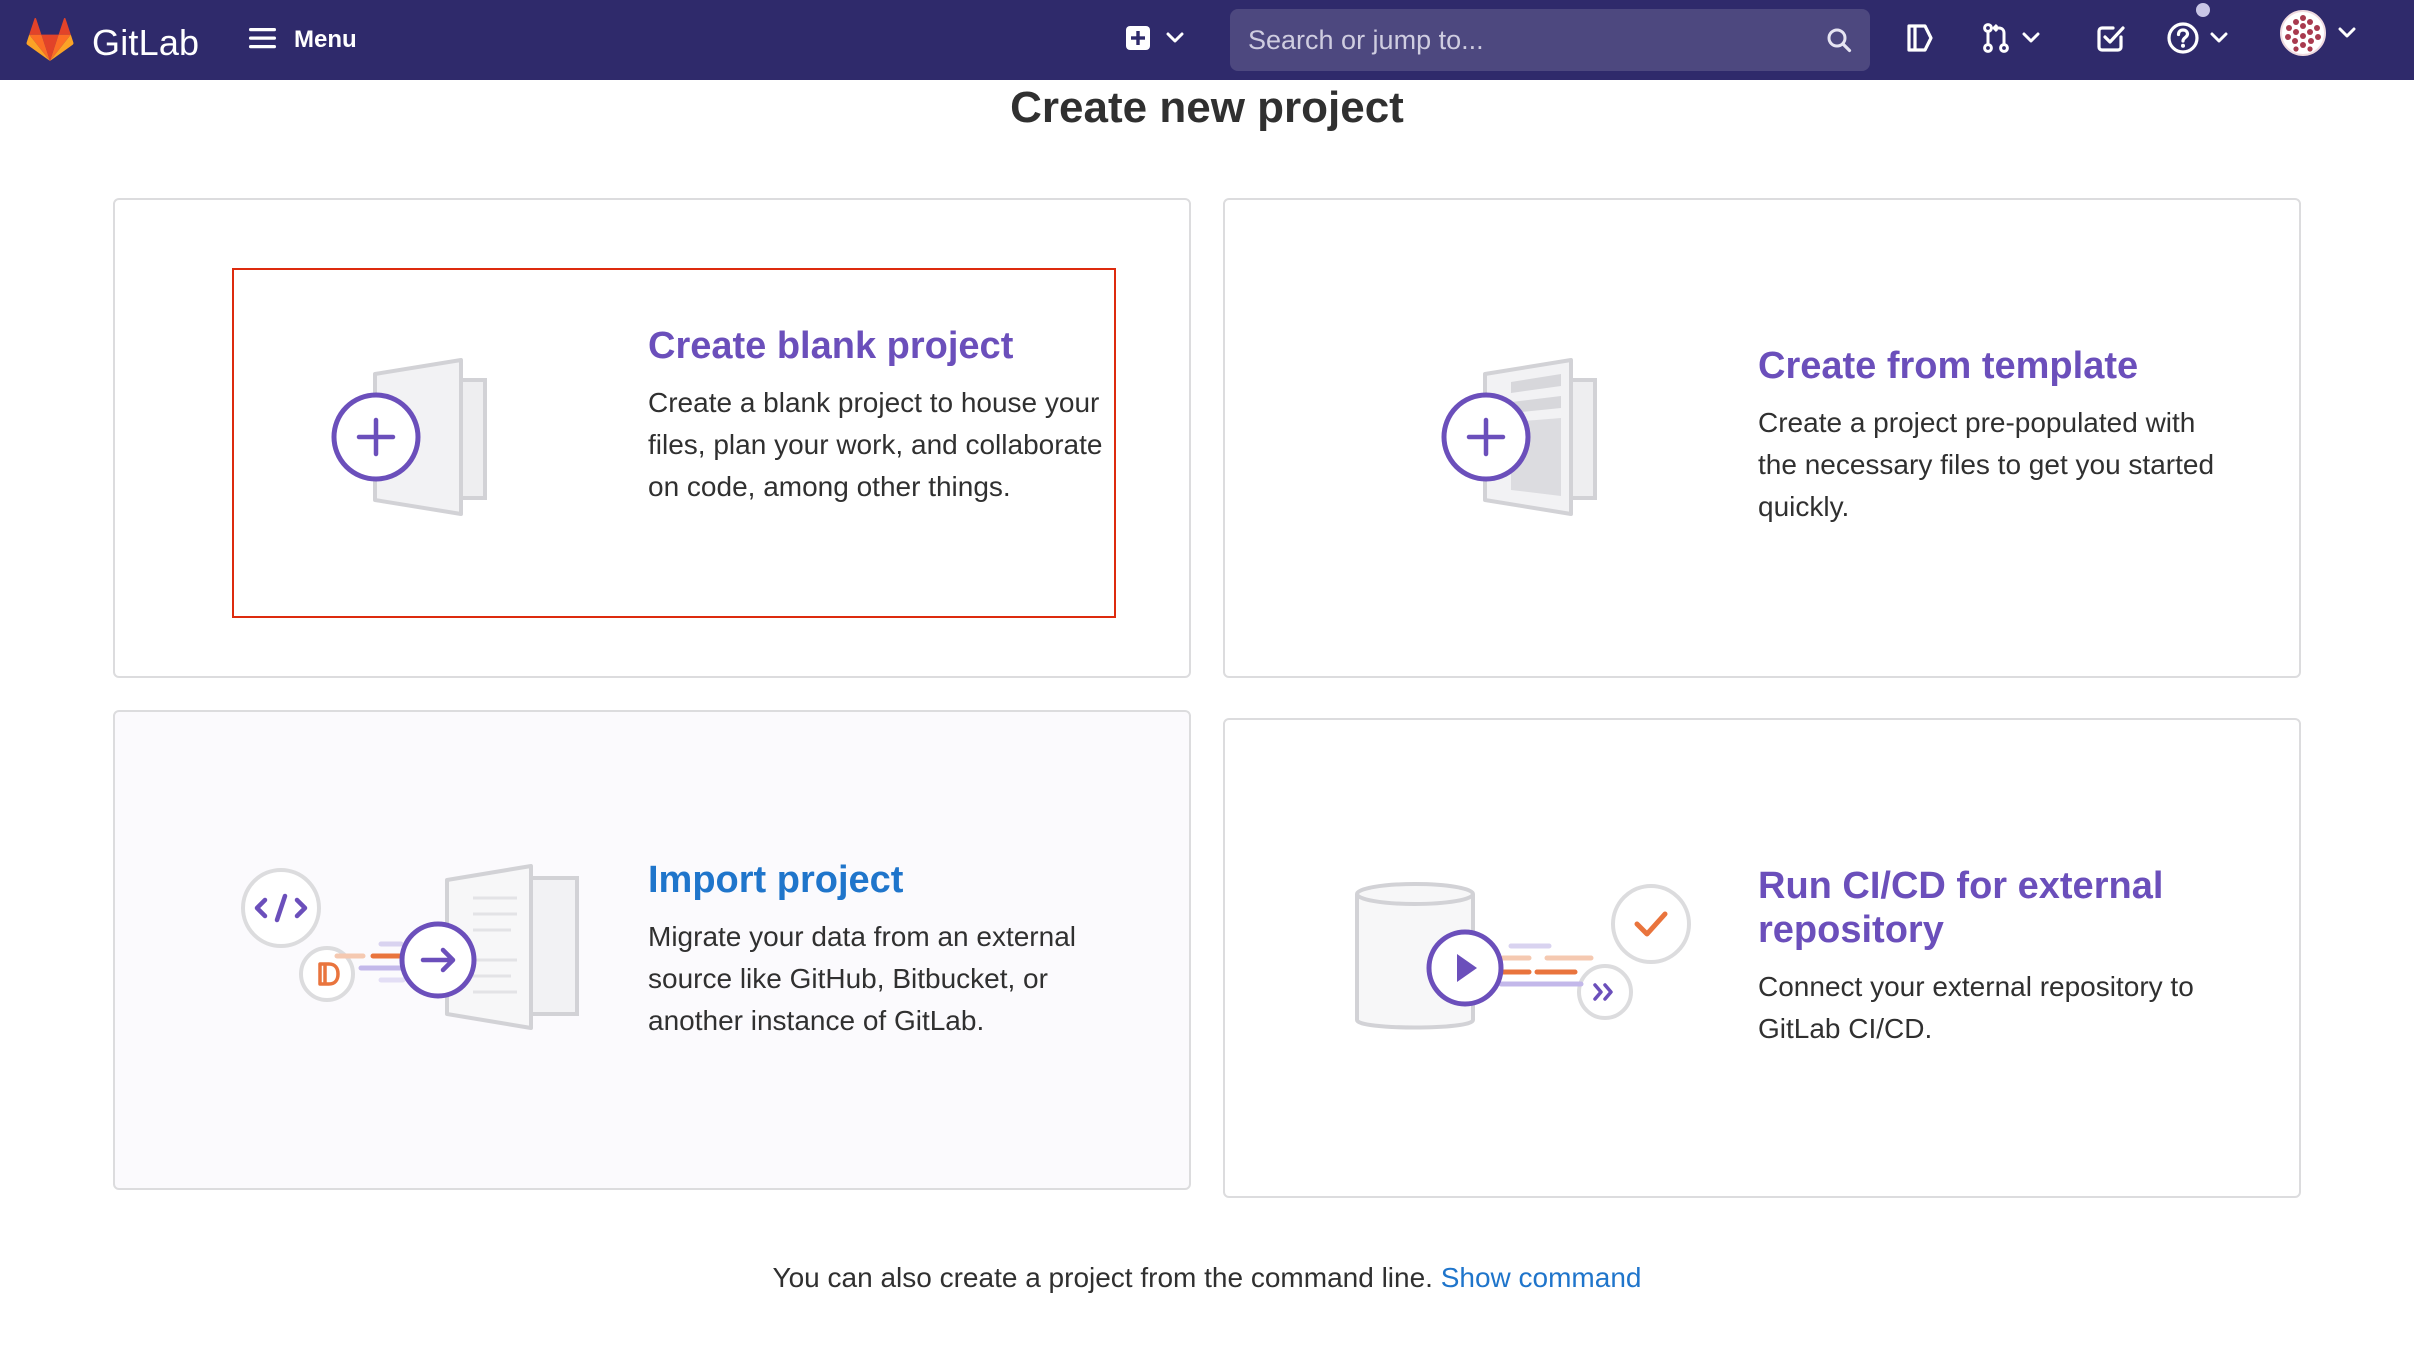 This screenshot has height=1346, width=2414. What do you see at coordinates (2203, 10) in the screenshot?
I see `notification-dot` at bounding box center [2203, 10].